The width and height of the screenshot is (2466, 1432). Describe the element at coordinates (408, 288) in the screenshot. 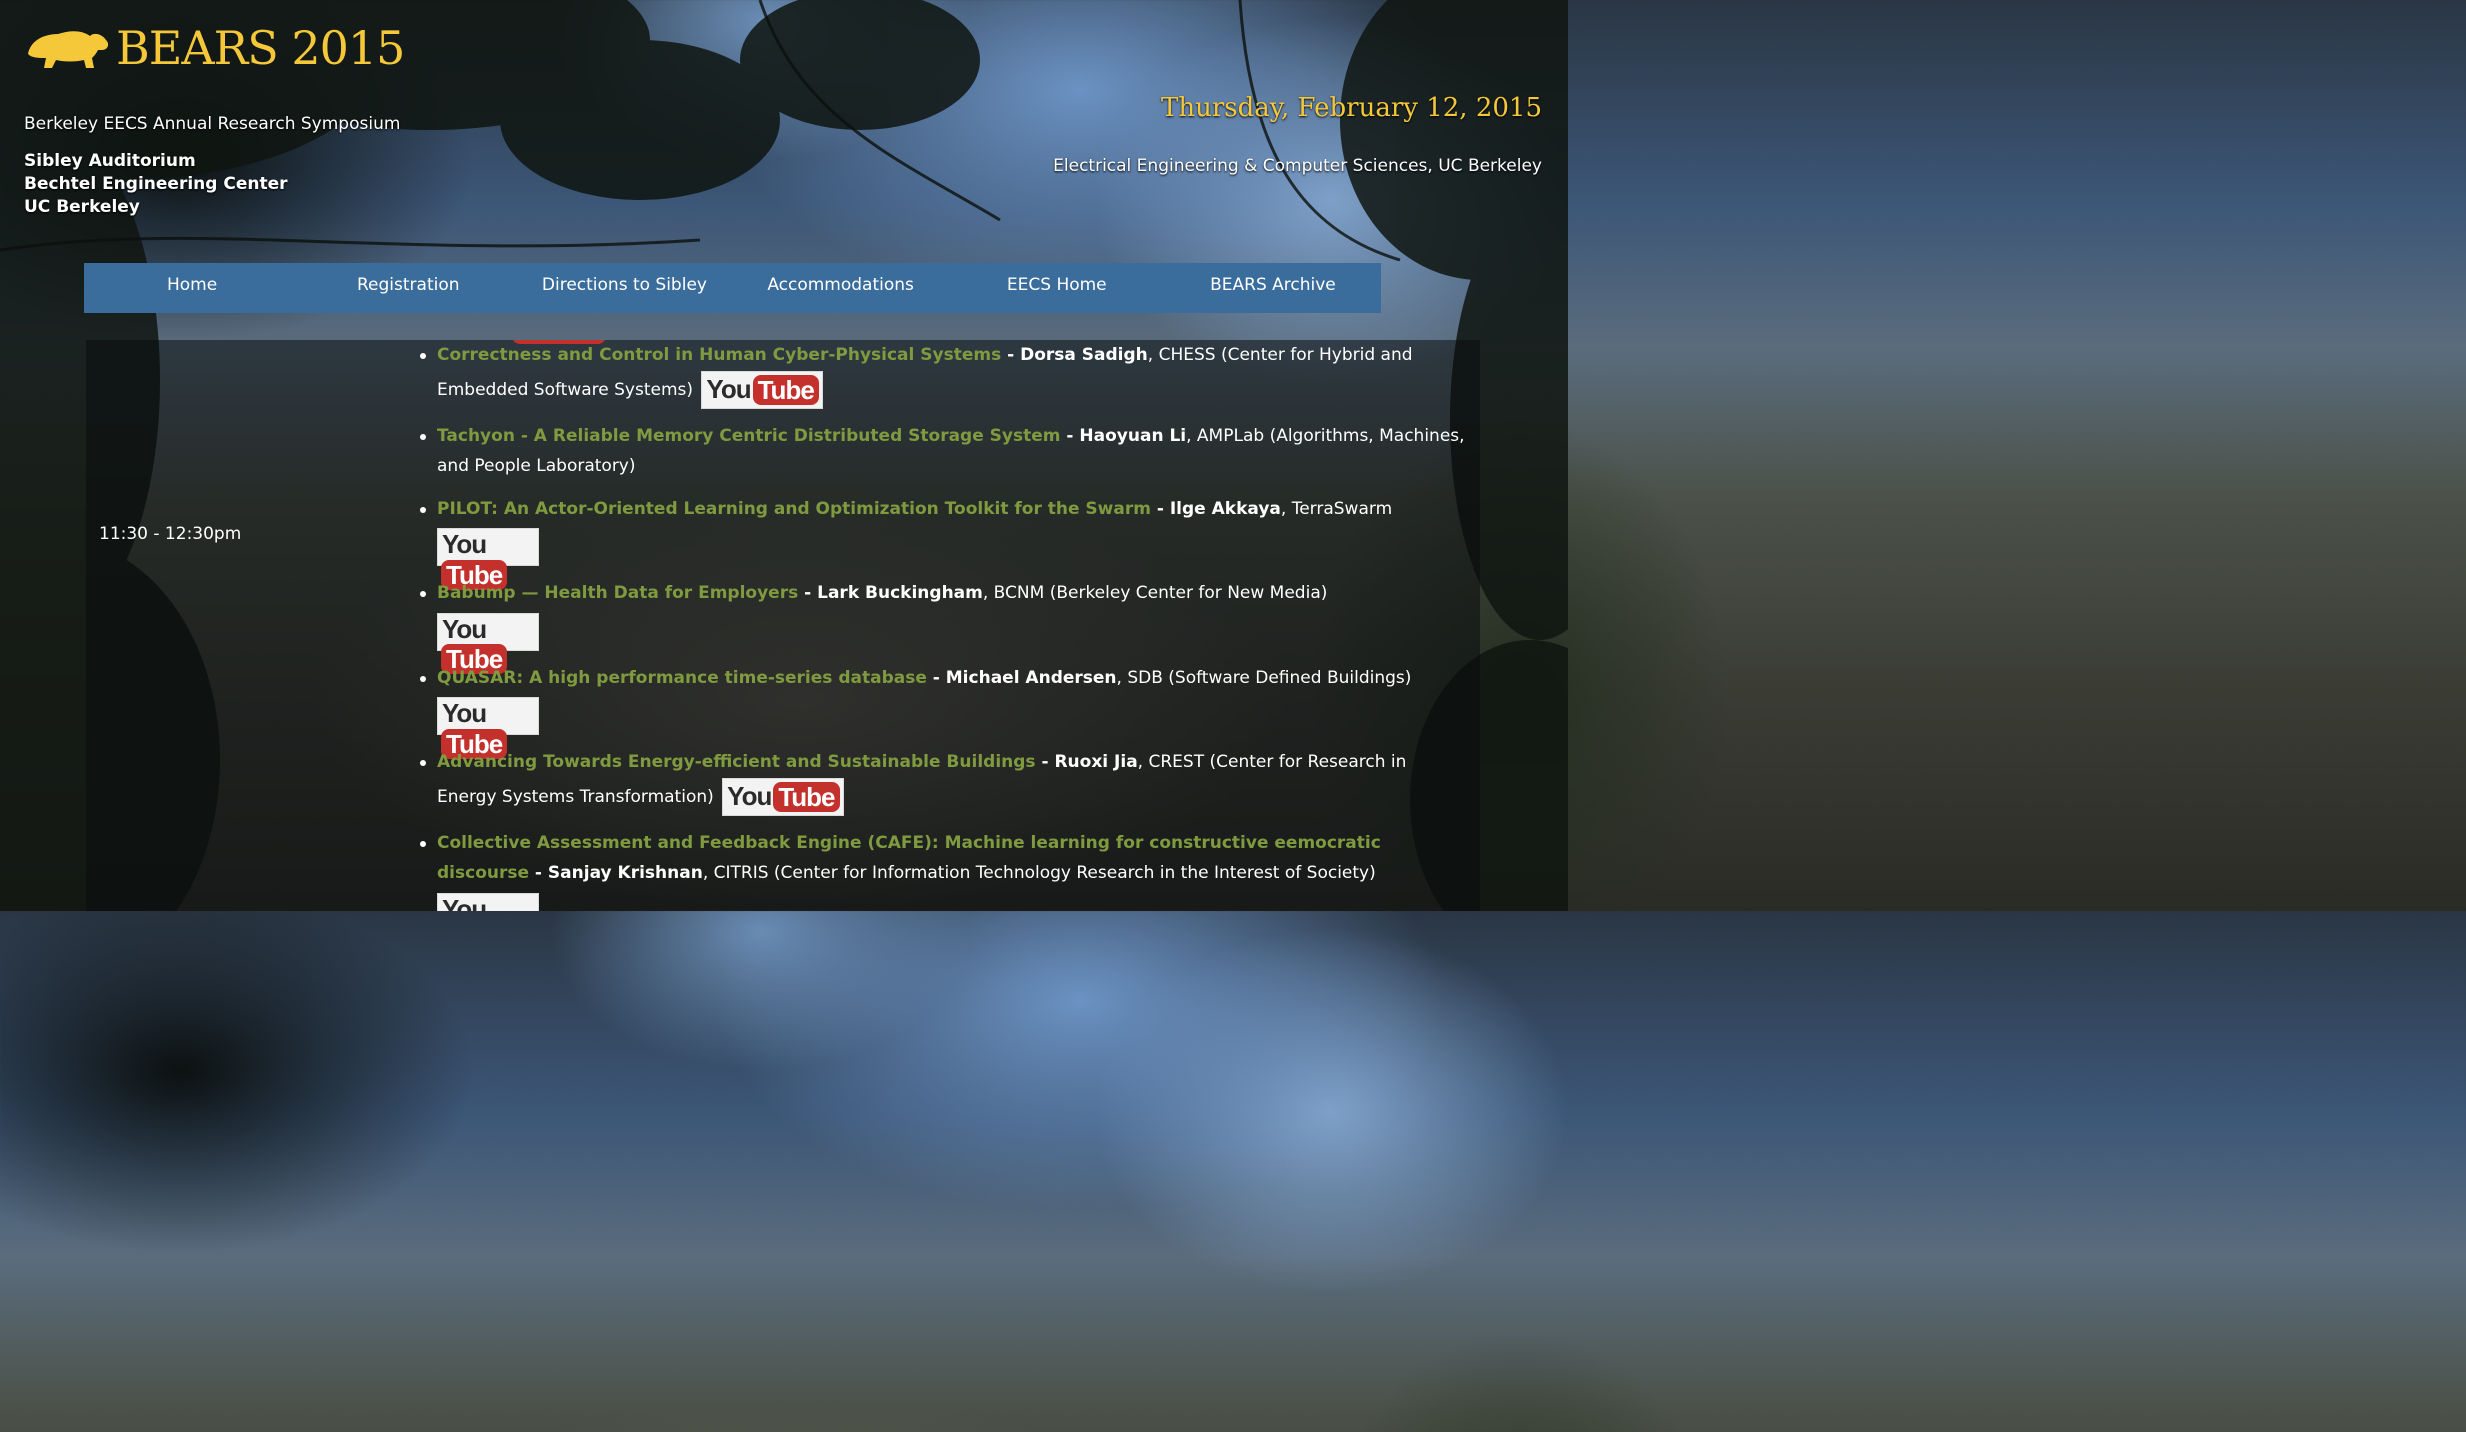

I see `nav-registration: Registration` at that location.